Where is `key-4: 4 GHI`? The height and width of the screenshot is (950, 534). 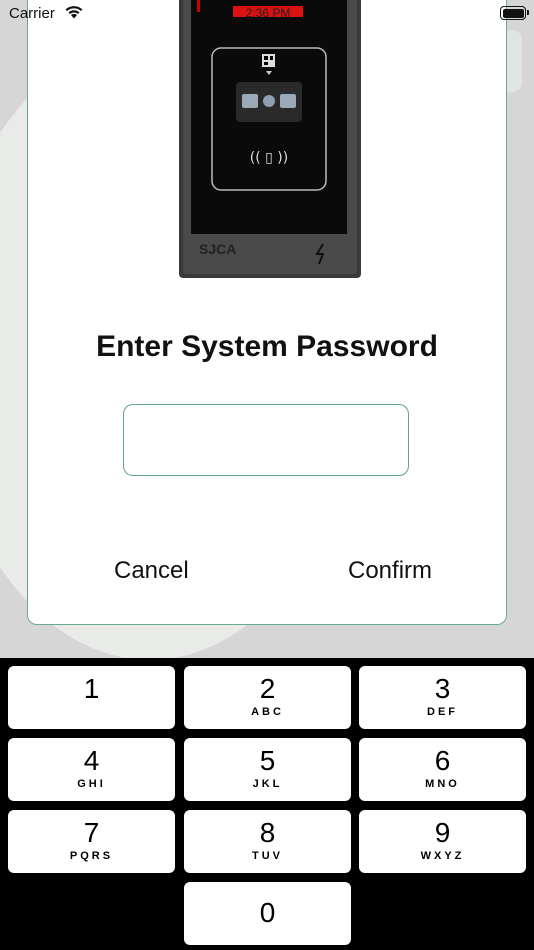 key-4: 4 GHI is located at coordinates (91, 769).